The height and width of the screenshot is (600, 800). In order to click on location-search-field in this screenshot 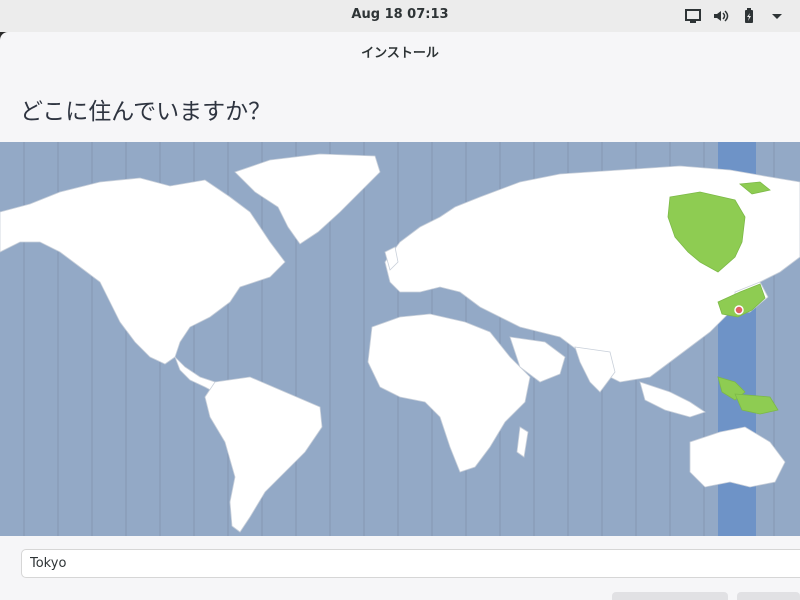, I will do `click(410, 563)`.